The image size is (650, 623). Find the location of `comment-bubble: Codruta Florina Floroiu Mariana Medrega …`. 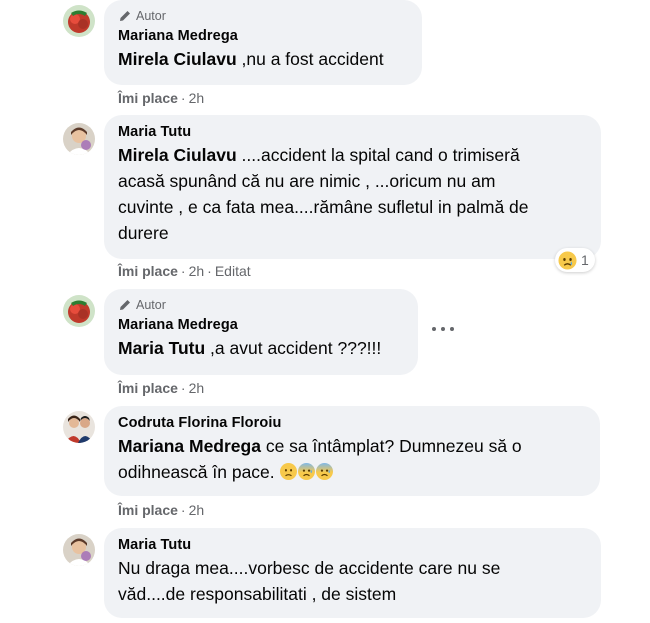

comment-bubble: Codruta Florina Floroiu Mariana Medrega … is located at coordinates (352, 451).